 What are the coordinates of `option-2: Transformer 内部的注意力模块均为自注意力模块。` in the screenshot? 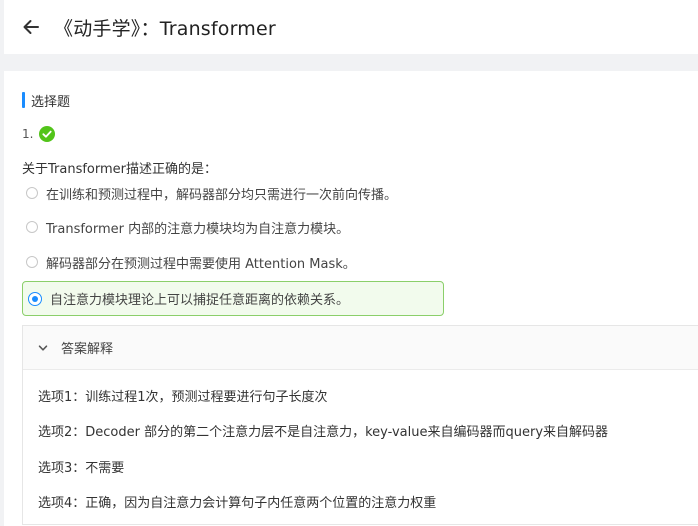 It's located at (187, 227).